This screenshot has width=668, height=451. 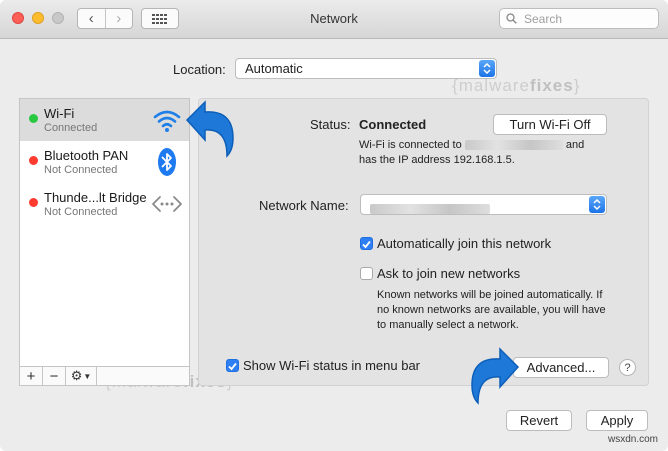 I want to click on service-status: Connected, so click(x=71, y=128).